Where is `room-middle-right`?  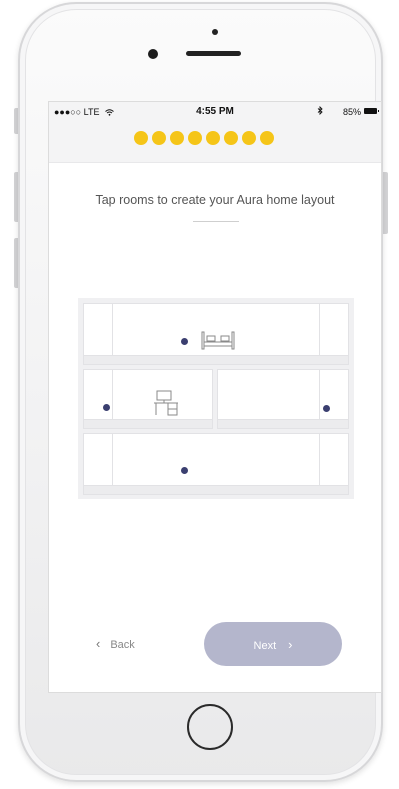 room-middle-right is located at coordinates (283, 399).